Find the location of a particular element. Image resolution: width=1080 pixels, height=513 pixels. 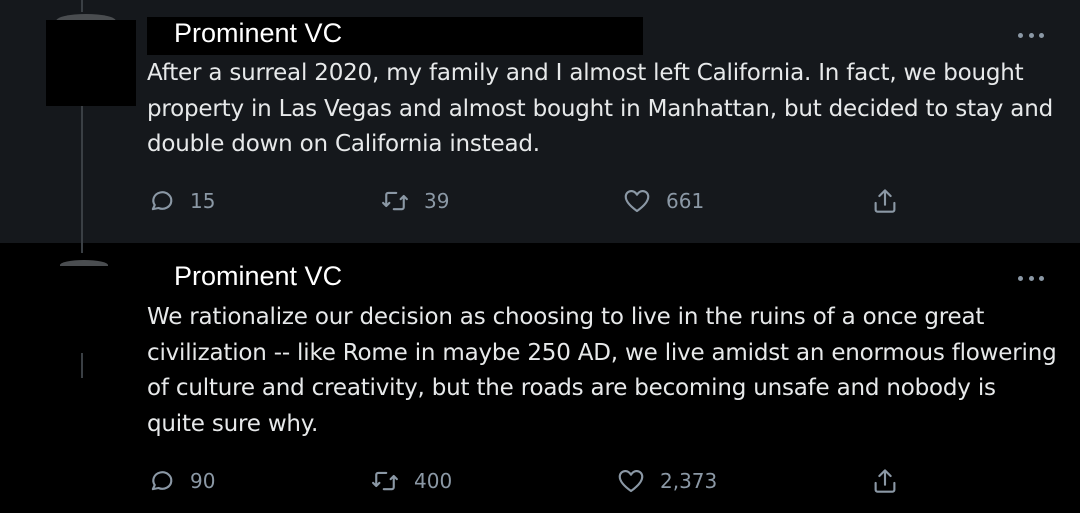

like-count: 2,373 is located at coordinates (689, 481).